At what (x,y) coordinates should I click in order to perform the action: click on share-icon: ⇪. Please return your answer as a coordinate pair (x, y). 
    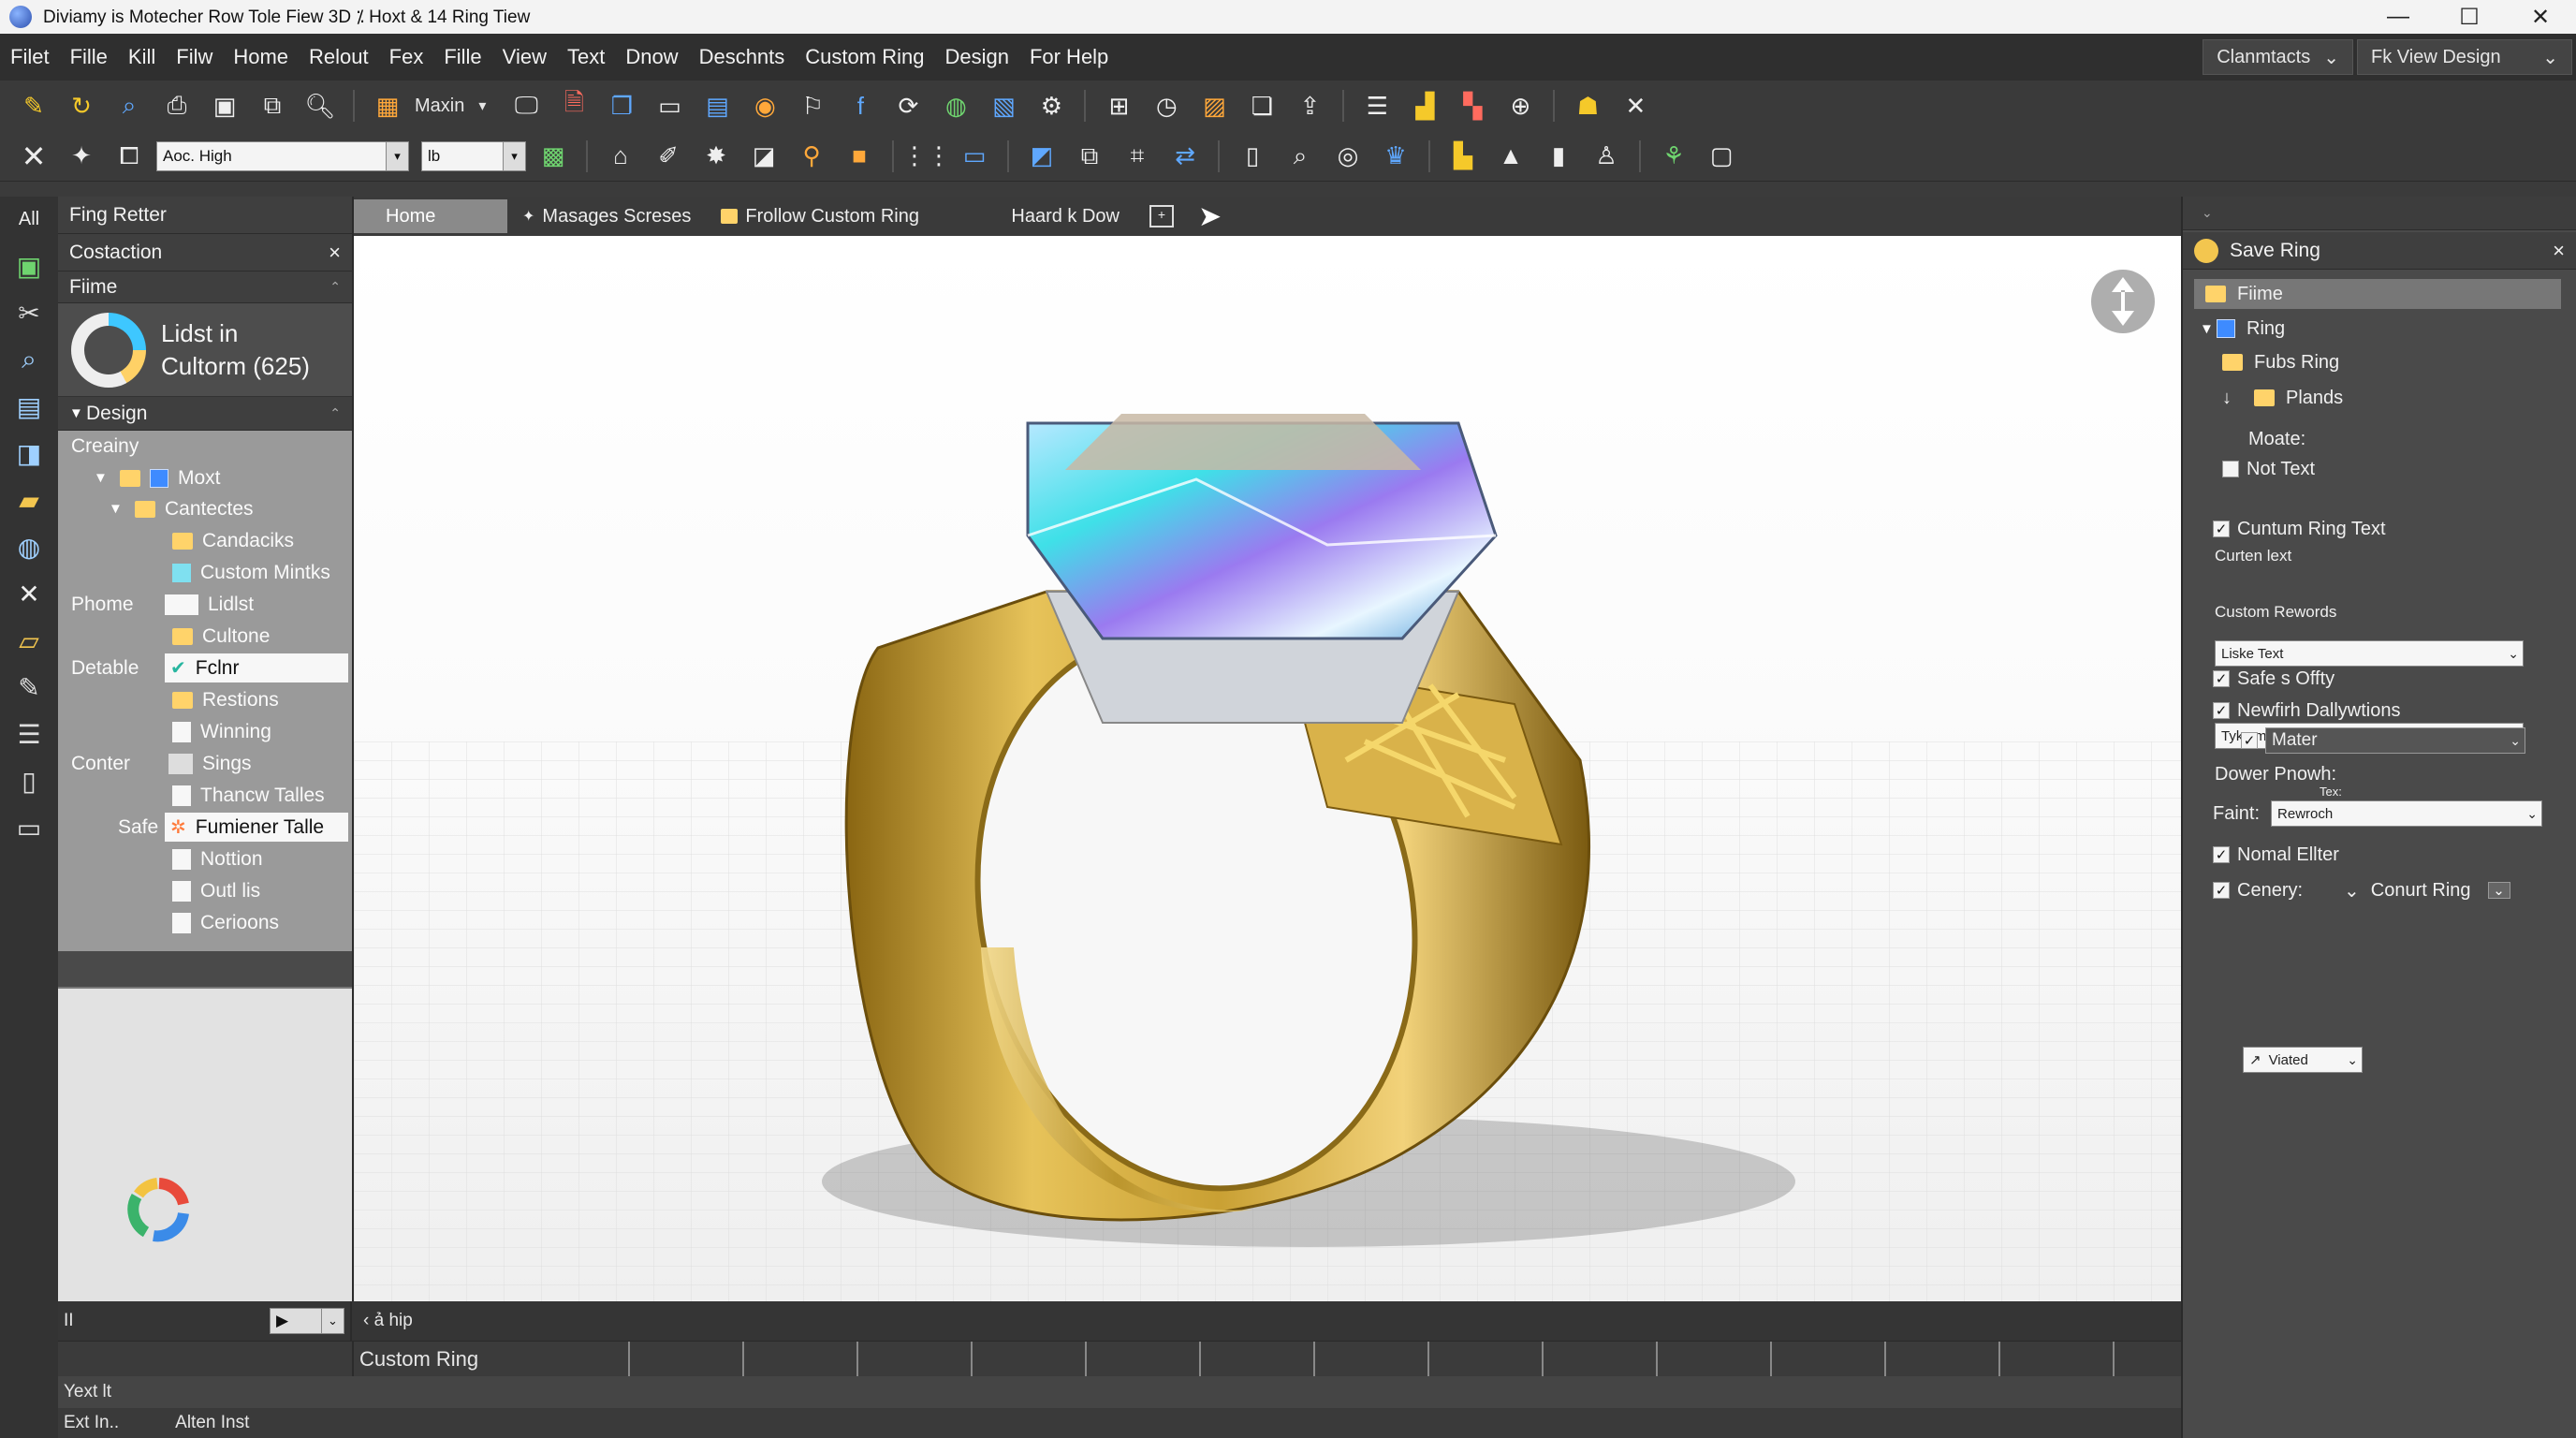
    Looking at the image, I should click on (1309, 105).